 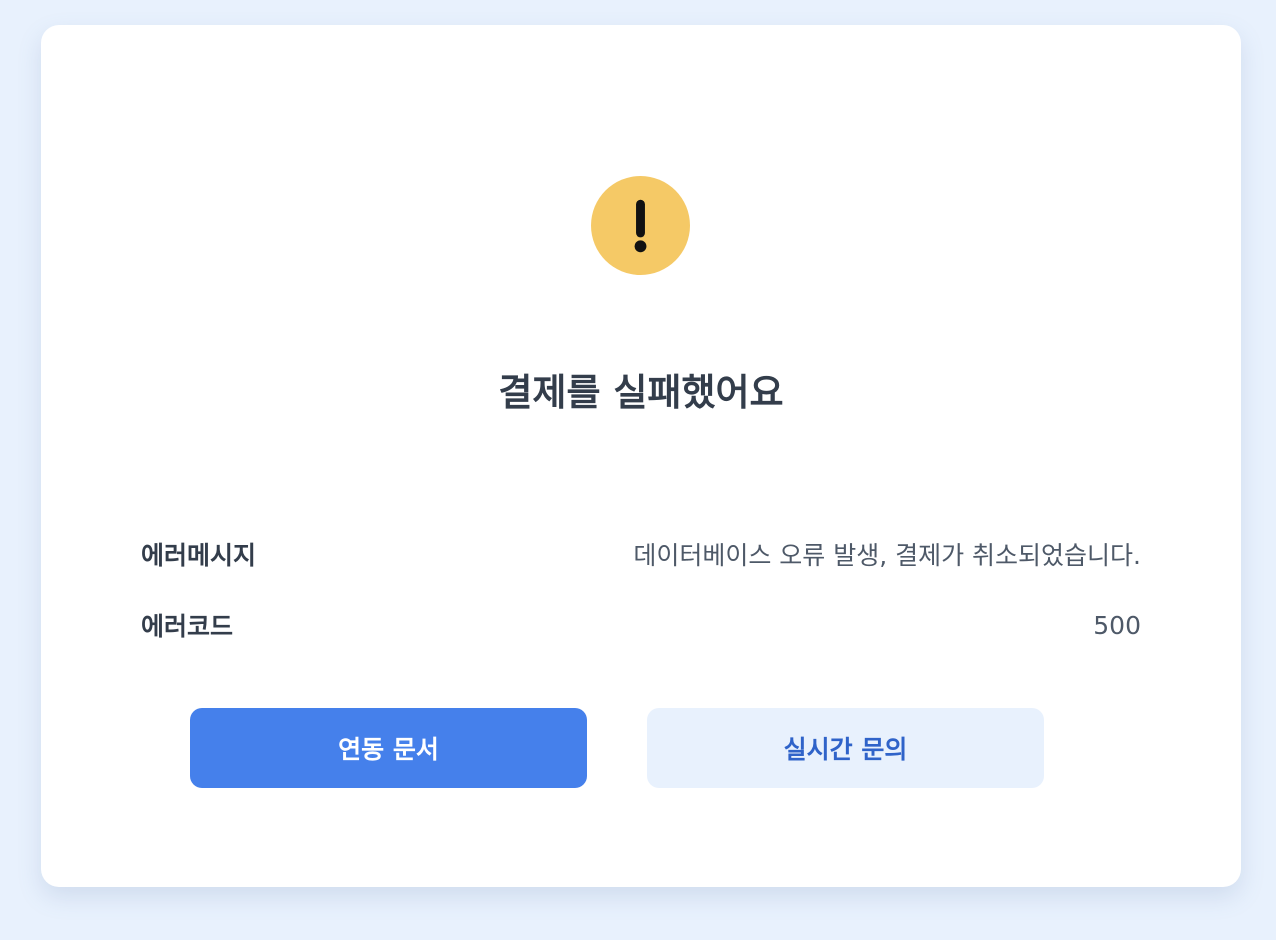 I want to click on error-message-label: 에러메시지, so click(x=199, y=555).